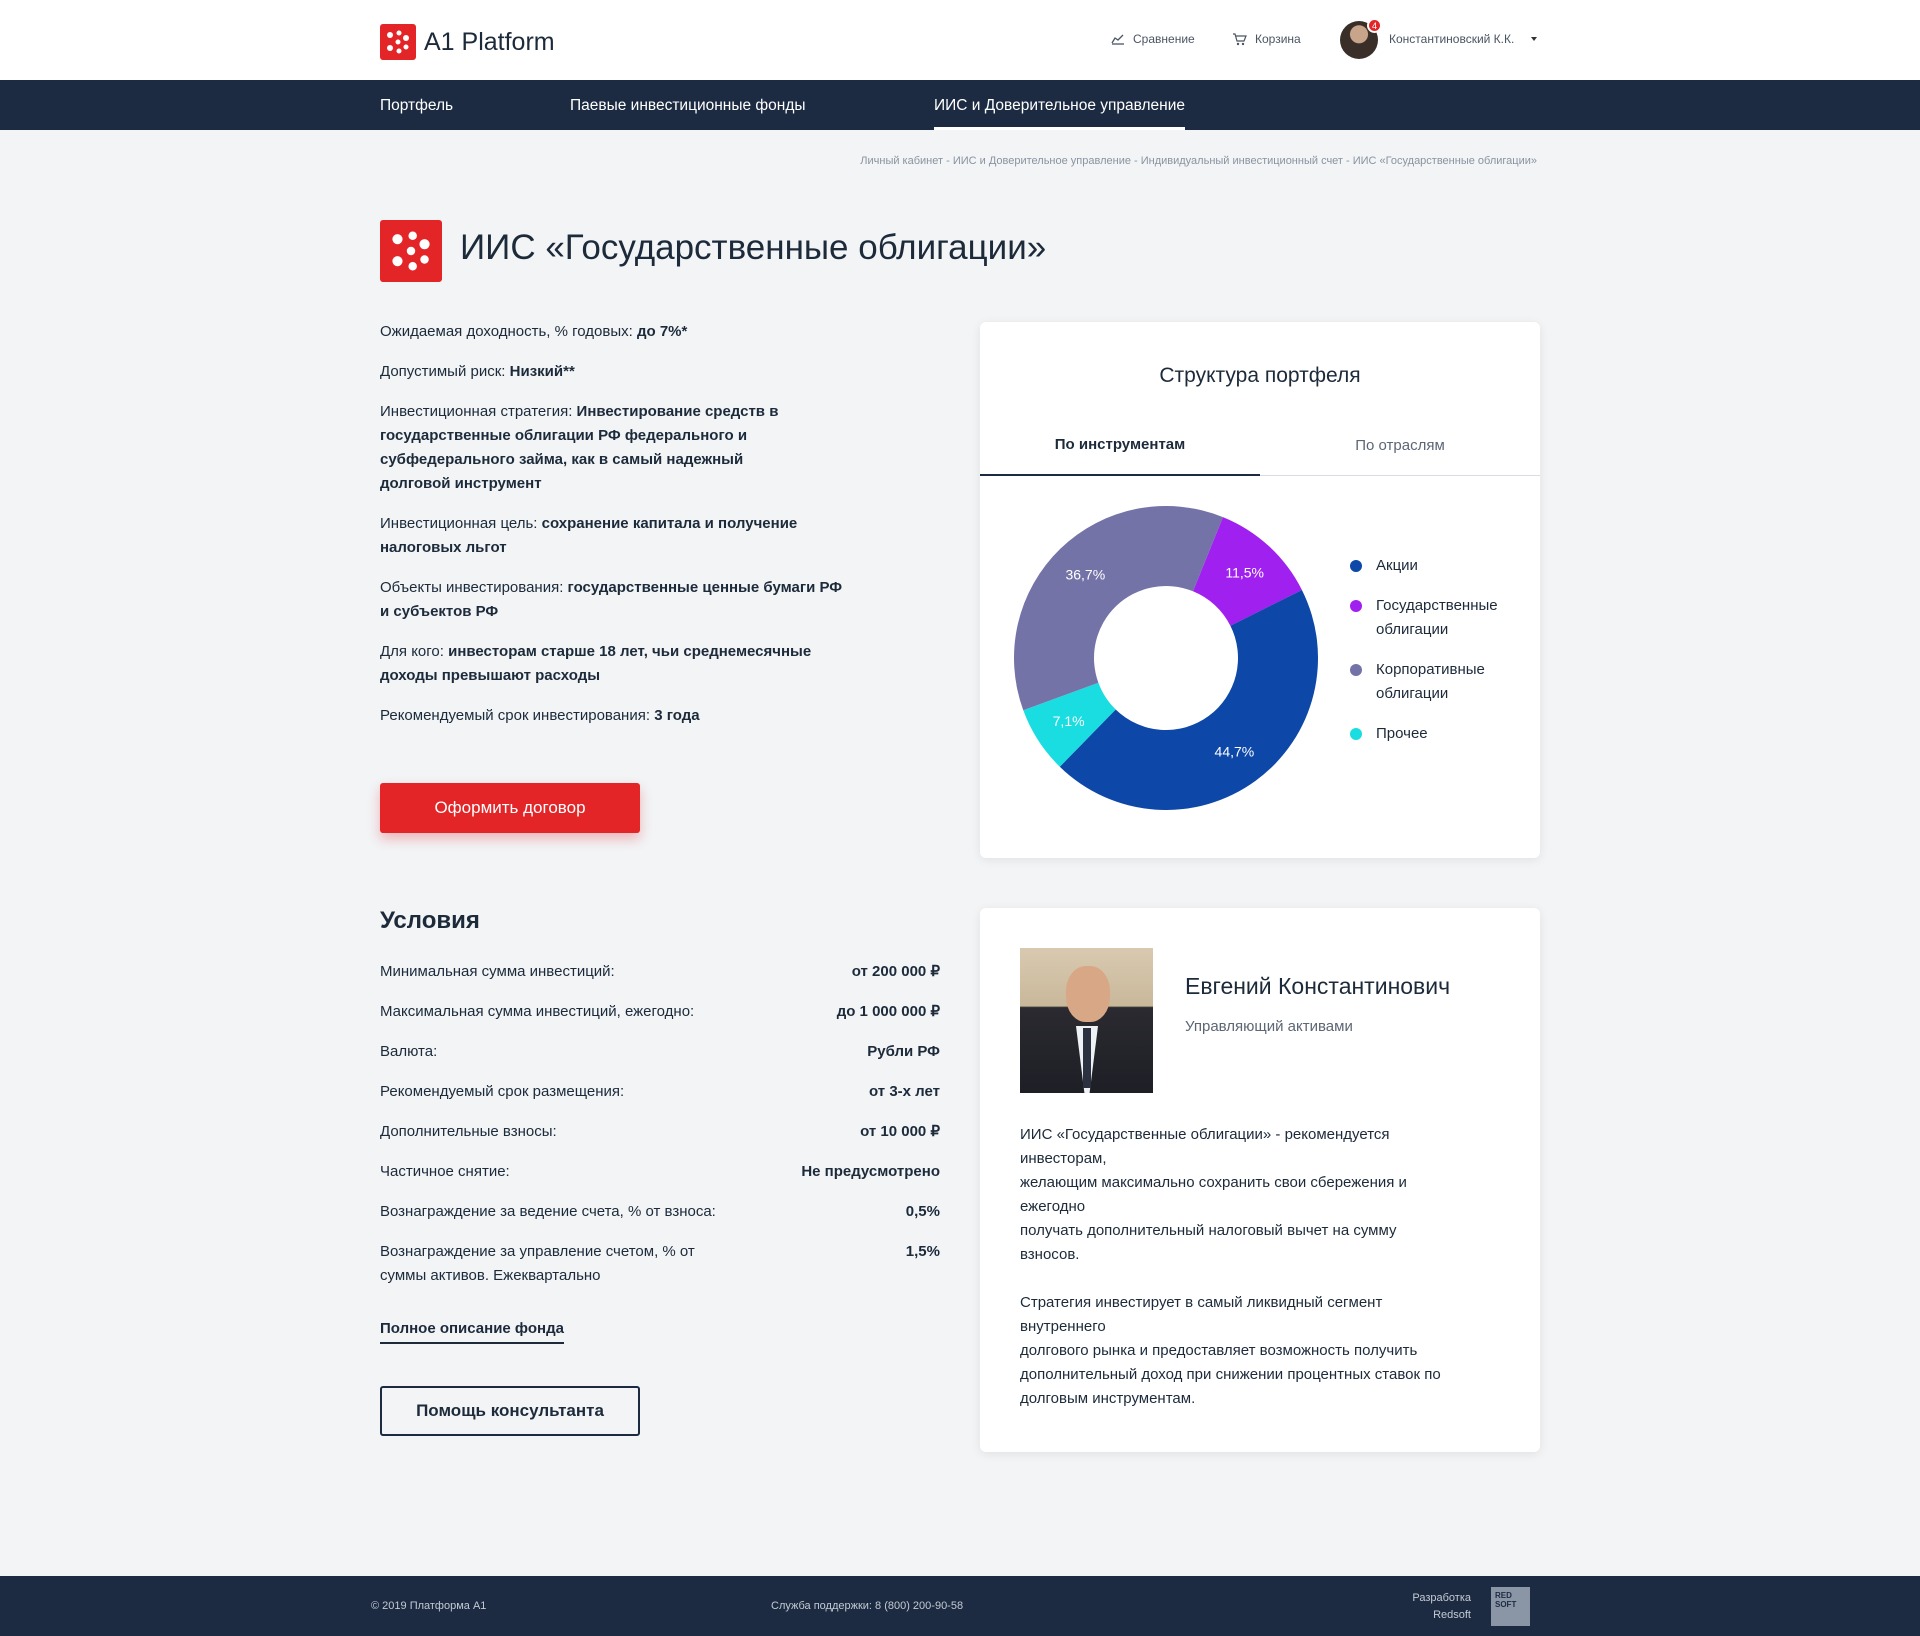  What do you see at coordinates (1086, 1020) in the screenshot?
I see `manager-photo` at bounding box center [1086, 1020].